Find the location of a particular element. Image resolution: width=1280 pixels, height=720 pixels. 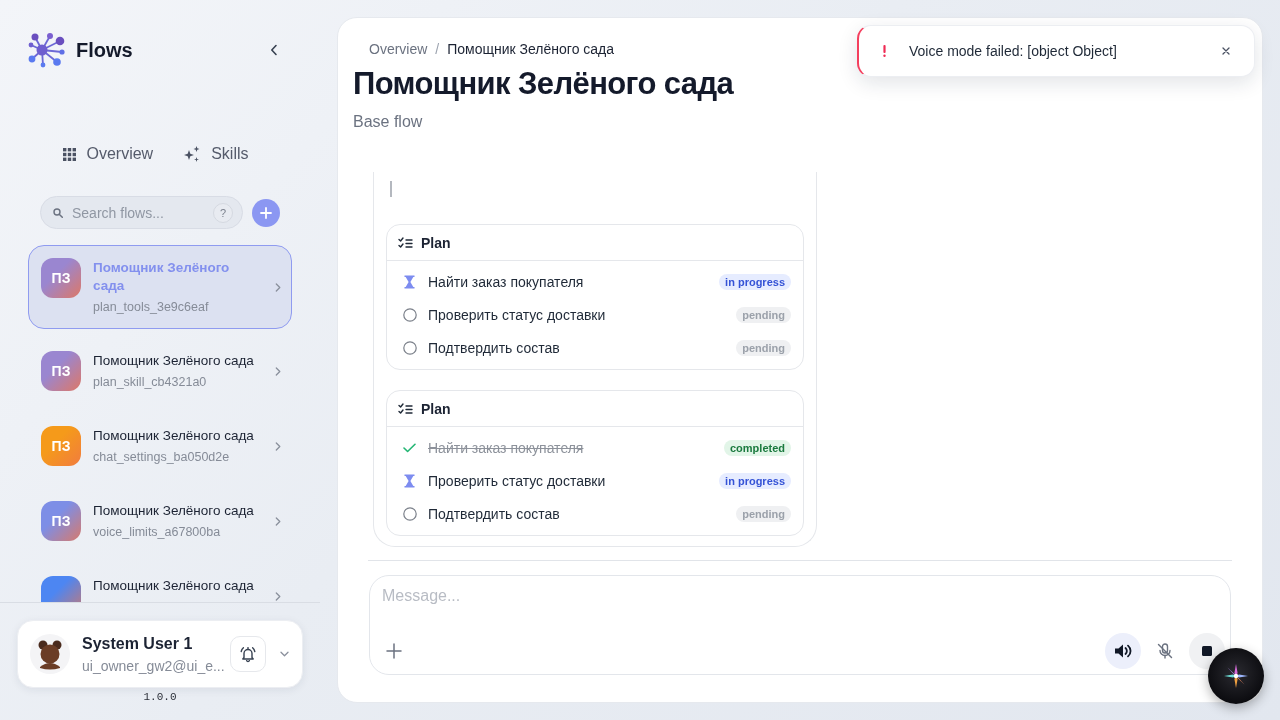

breadcrumb-current: Помощник Зелёного сада is located at coordinates (531, 49).